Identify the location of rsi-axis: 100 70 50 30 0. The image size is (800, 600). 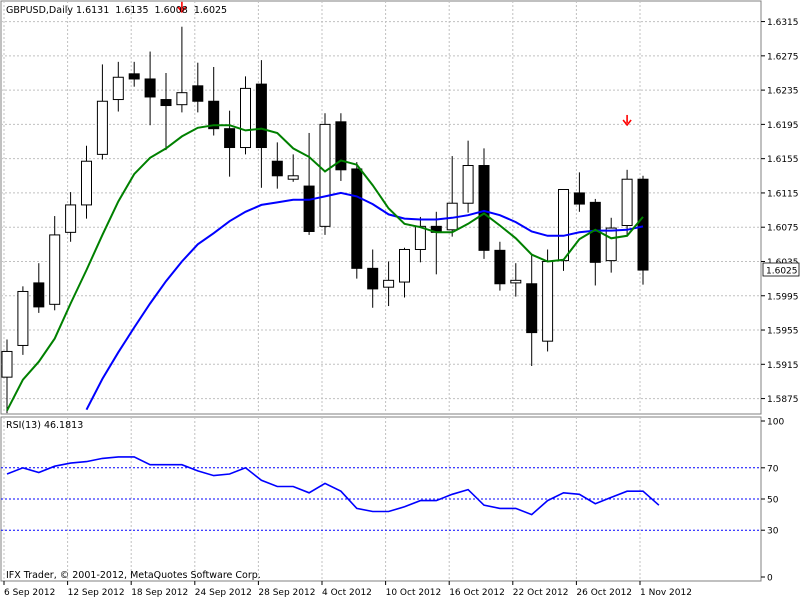
(772, 501).